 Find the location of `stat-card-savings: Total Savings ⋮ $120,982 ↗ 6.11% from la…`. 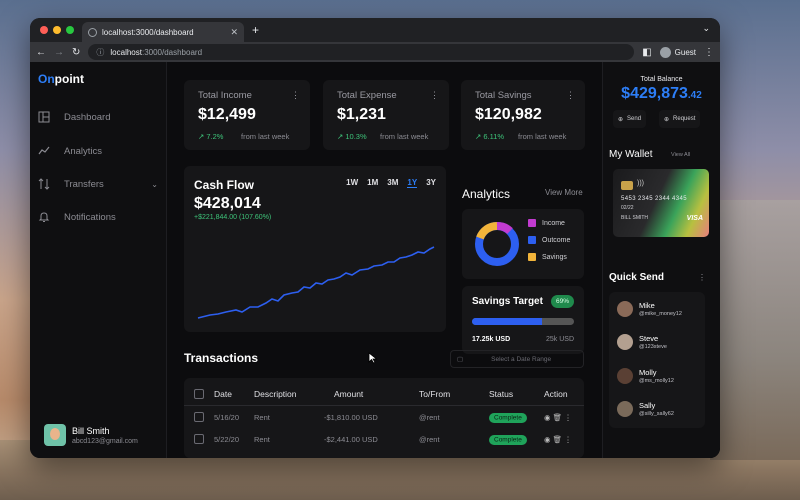

stat-card-savings: Total Savings ⋮ $120,982 ↗ 6.11% from la… is located at coordinates (523, 115).